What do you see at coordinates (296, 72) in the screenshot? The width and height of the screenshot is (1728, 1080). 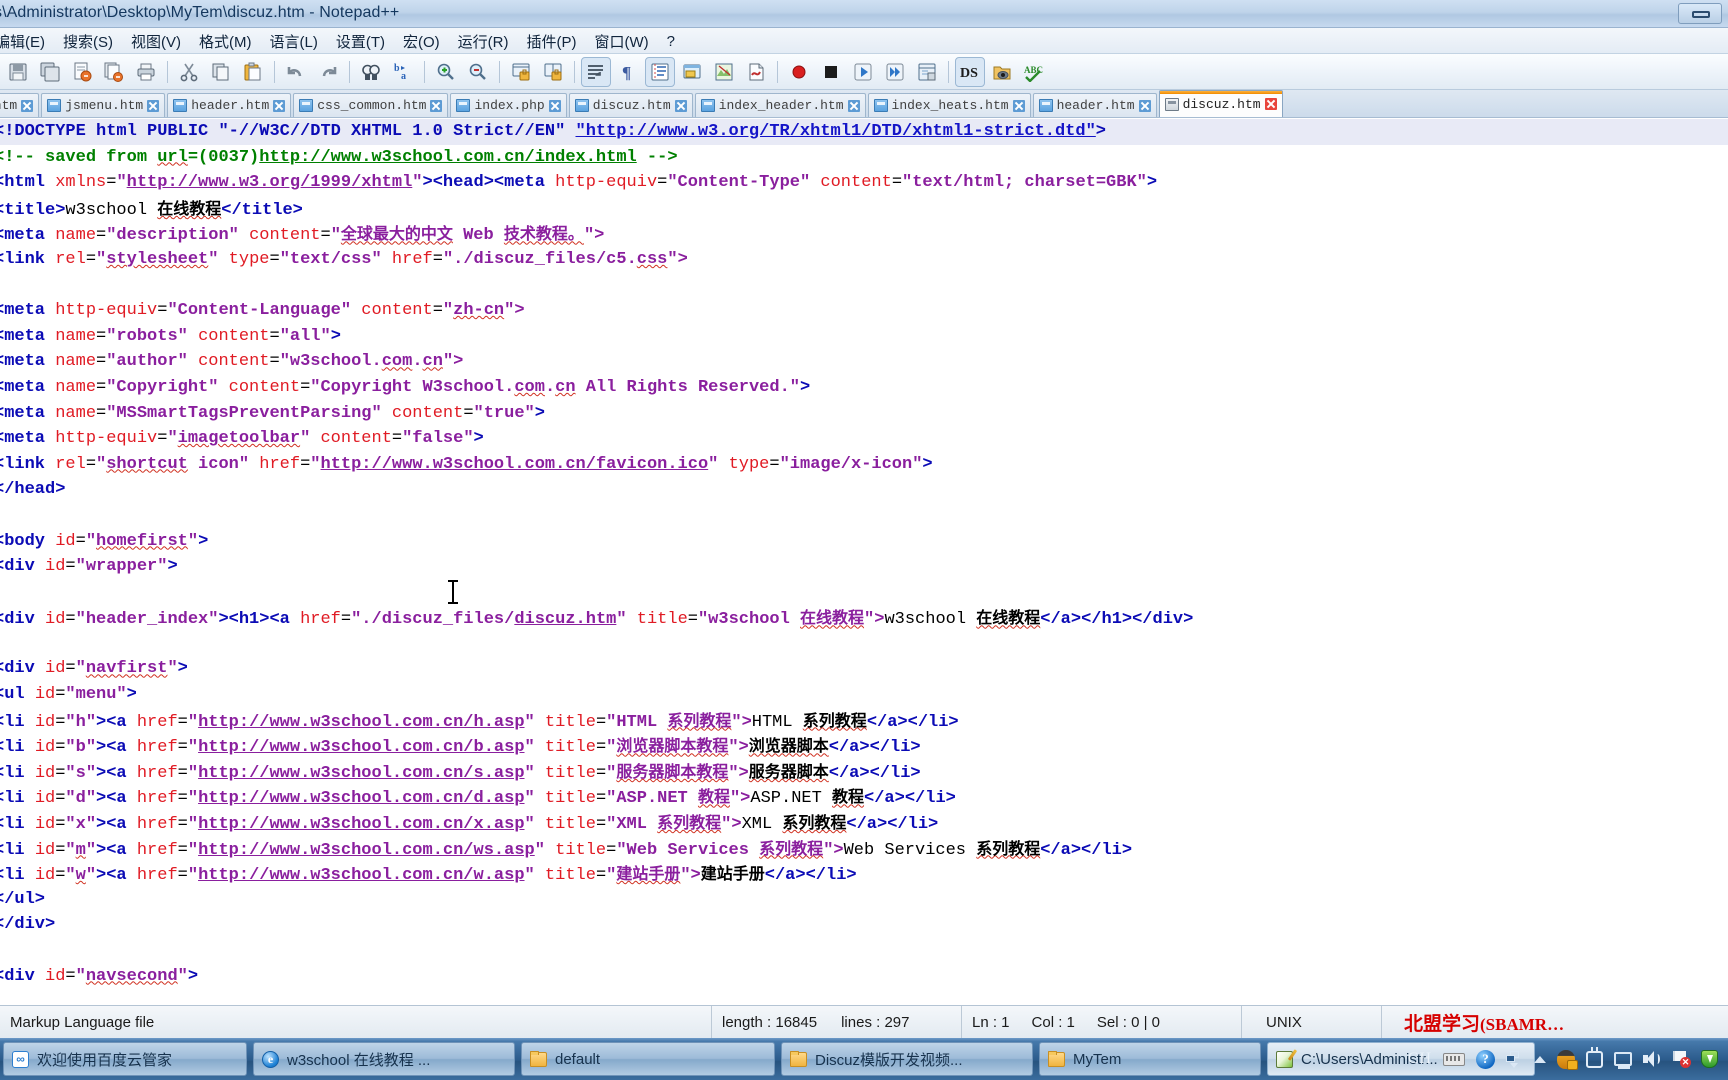 I see `undo-icon` at bounding box center [296, 72].